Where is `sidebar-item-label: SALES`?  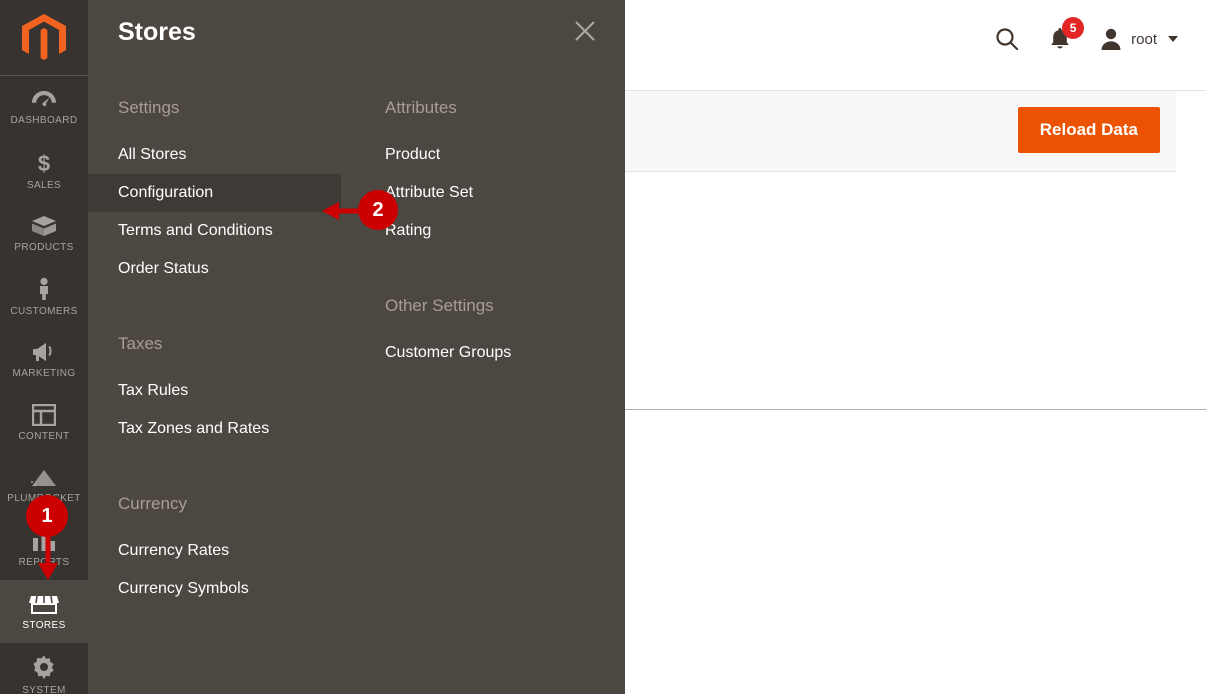
sidebar-item-label: SALES is located at coordinates (44, 185).